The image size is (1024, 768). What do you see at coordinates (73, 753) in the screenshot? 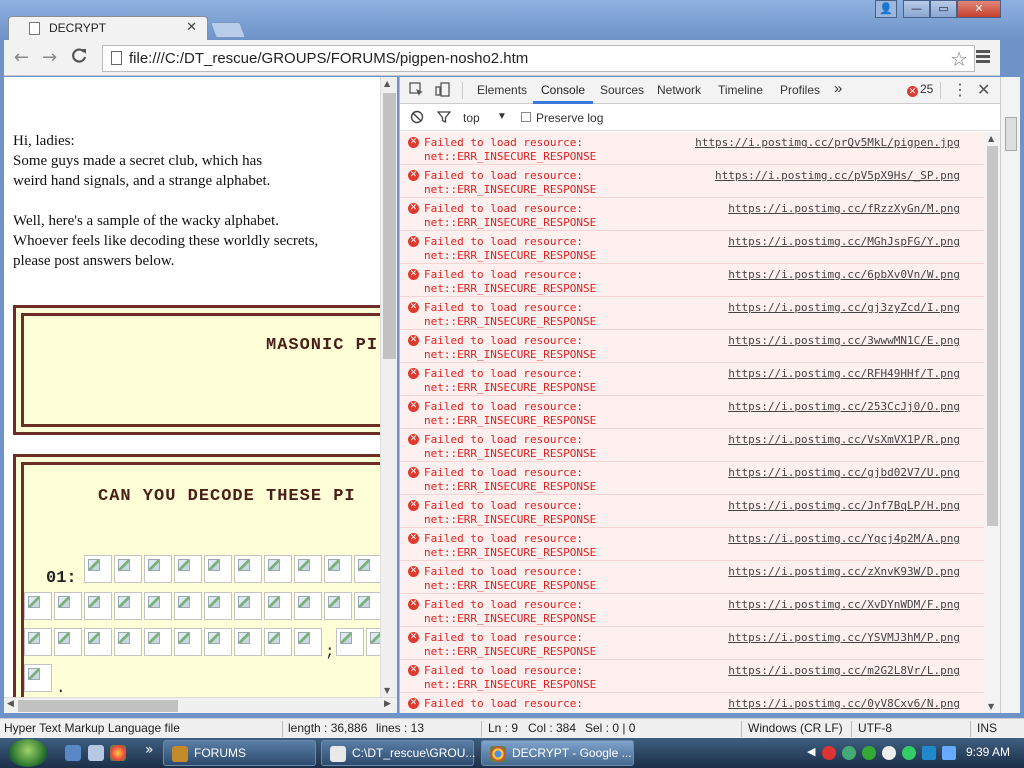
I see `show-desktop-icon` at bounding box center [73, 753].